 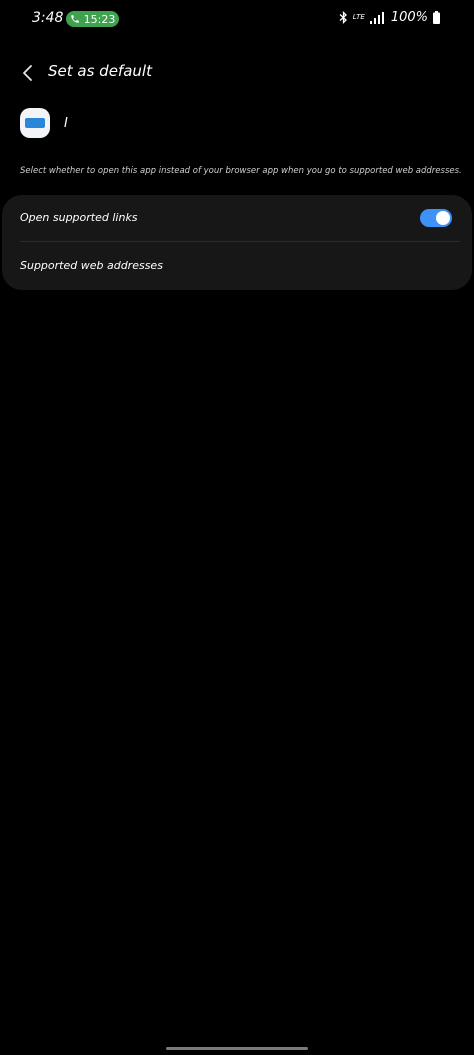 I want to click on app-bar: Set as default, so click(x=237, y=73).